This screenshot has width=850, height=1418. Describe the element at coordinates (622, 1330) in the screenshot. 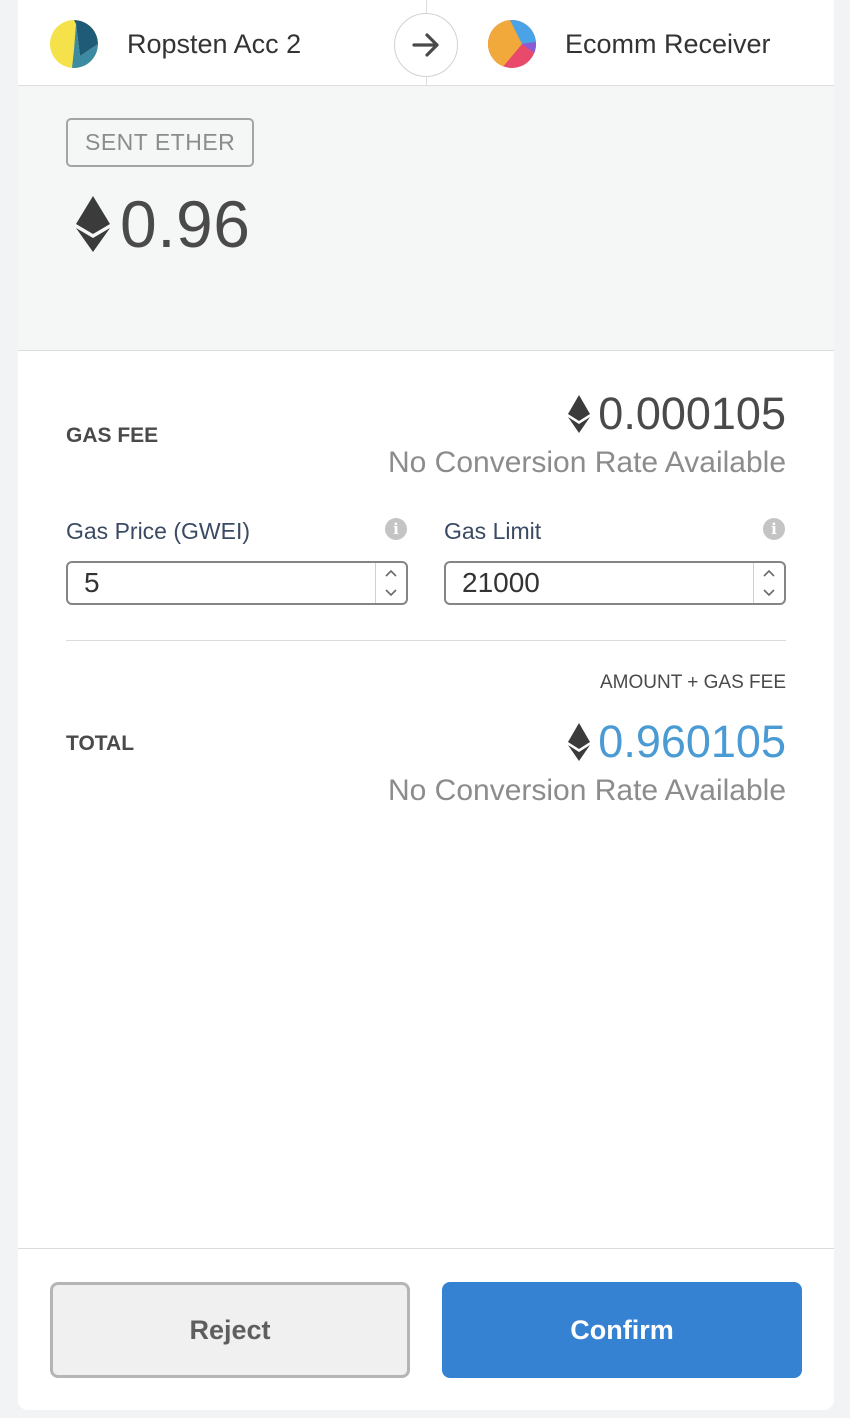

I see `confirm-button: Confirm` at that location.